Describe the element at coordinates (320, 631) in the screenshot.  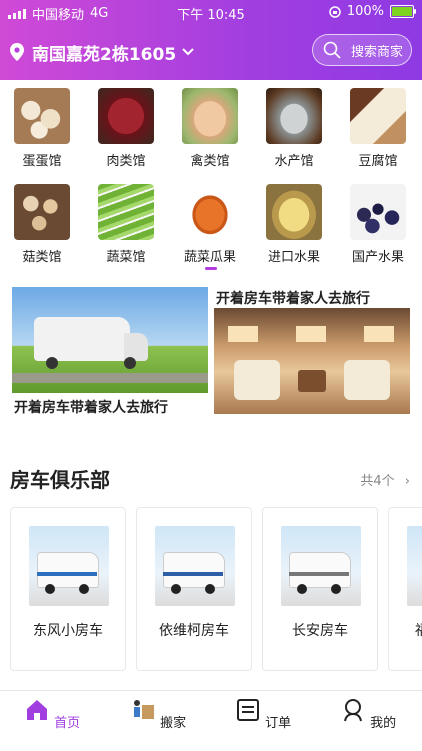
I see `club-name: 长安房车` at that location.